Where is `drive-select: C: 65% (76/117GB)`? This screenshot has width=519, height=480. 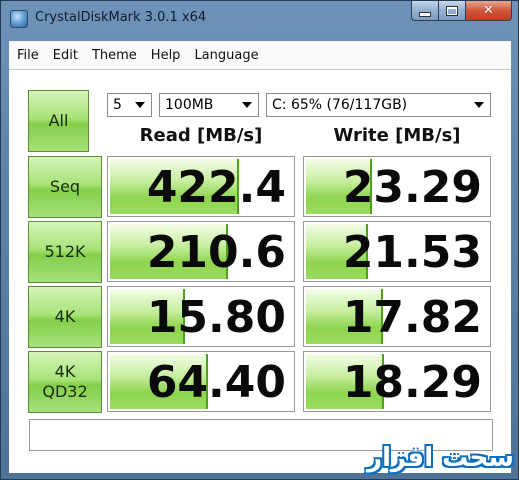 drive-select: C: 65% (76/117GB) is located at coordinates (378, 105).